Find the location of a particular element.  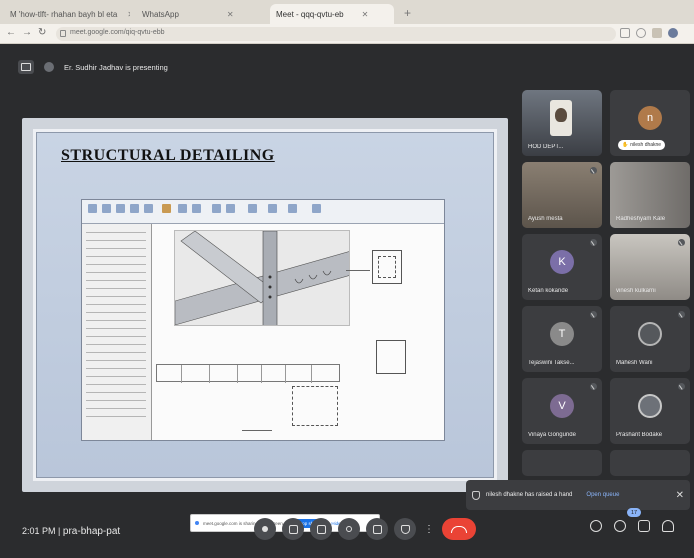

participant-name: Vinaya Gongunde is located at coordinates (552, 435).